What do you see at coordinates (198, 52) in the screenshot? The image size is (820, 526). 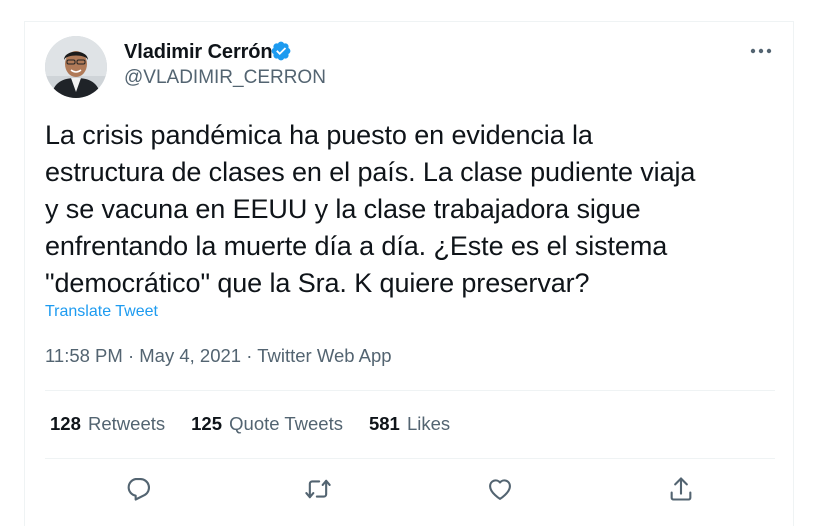 I see `author-name: Vladimir Cerrón` at bounding box center [198, 52].